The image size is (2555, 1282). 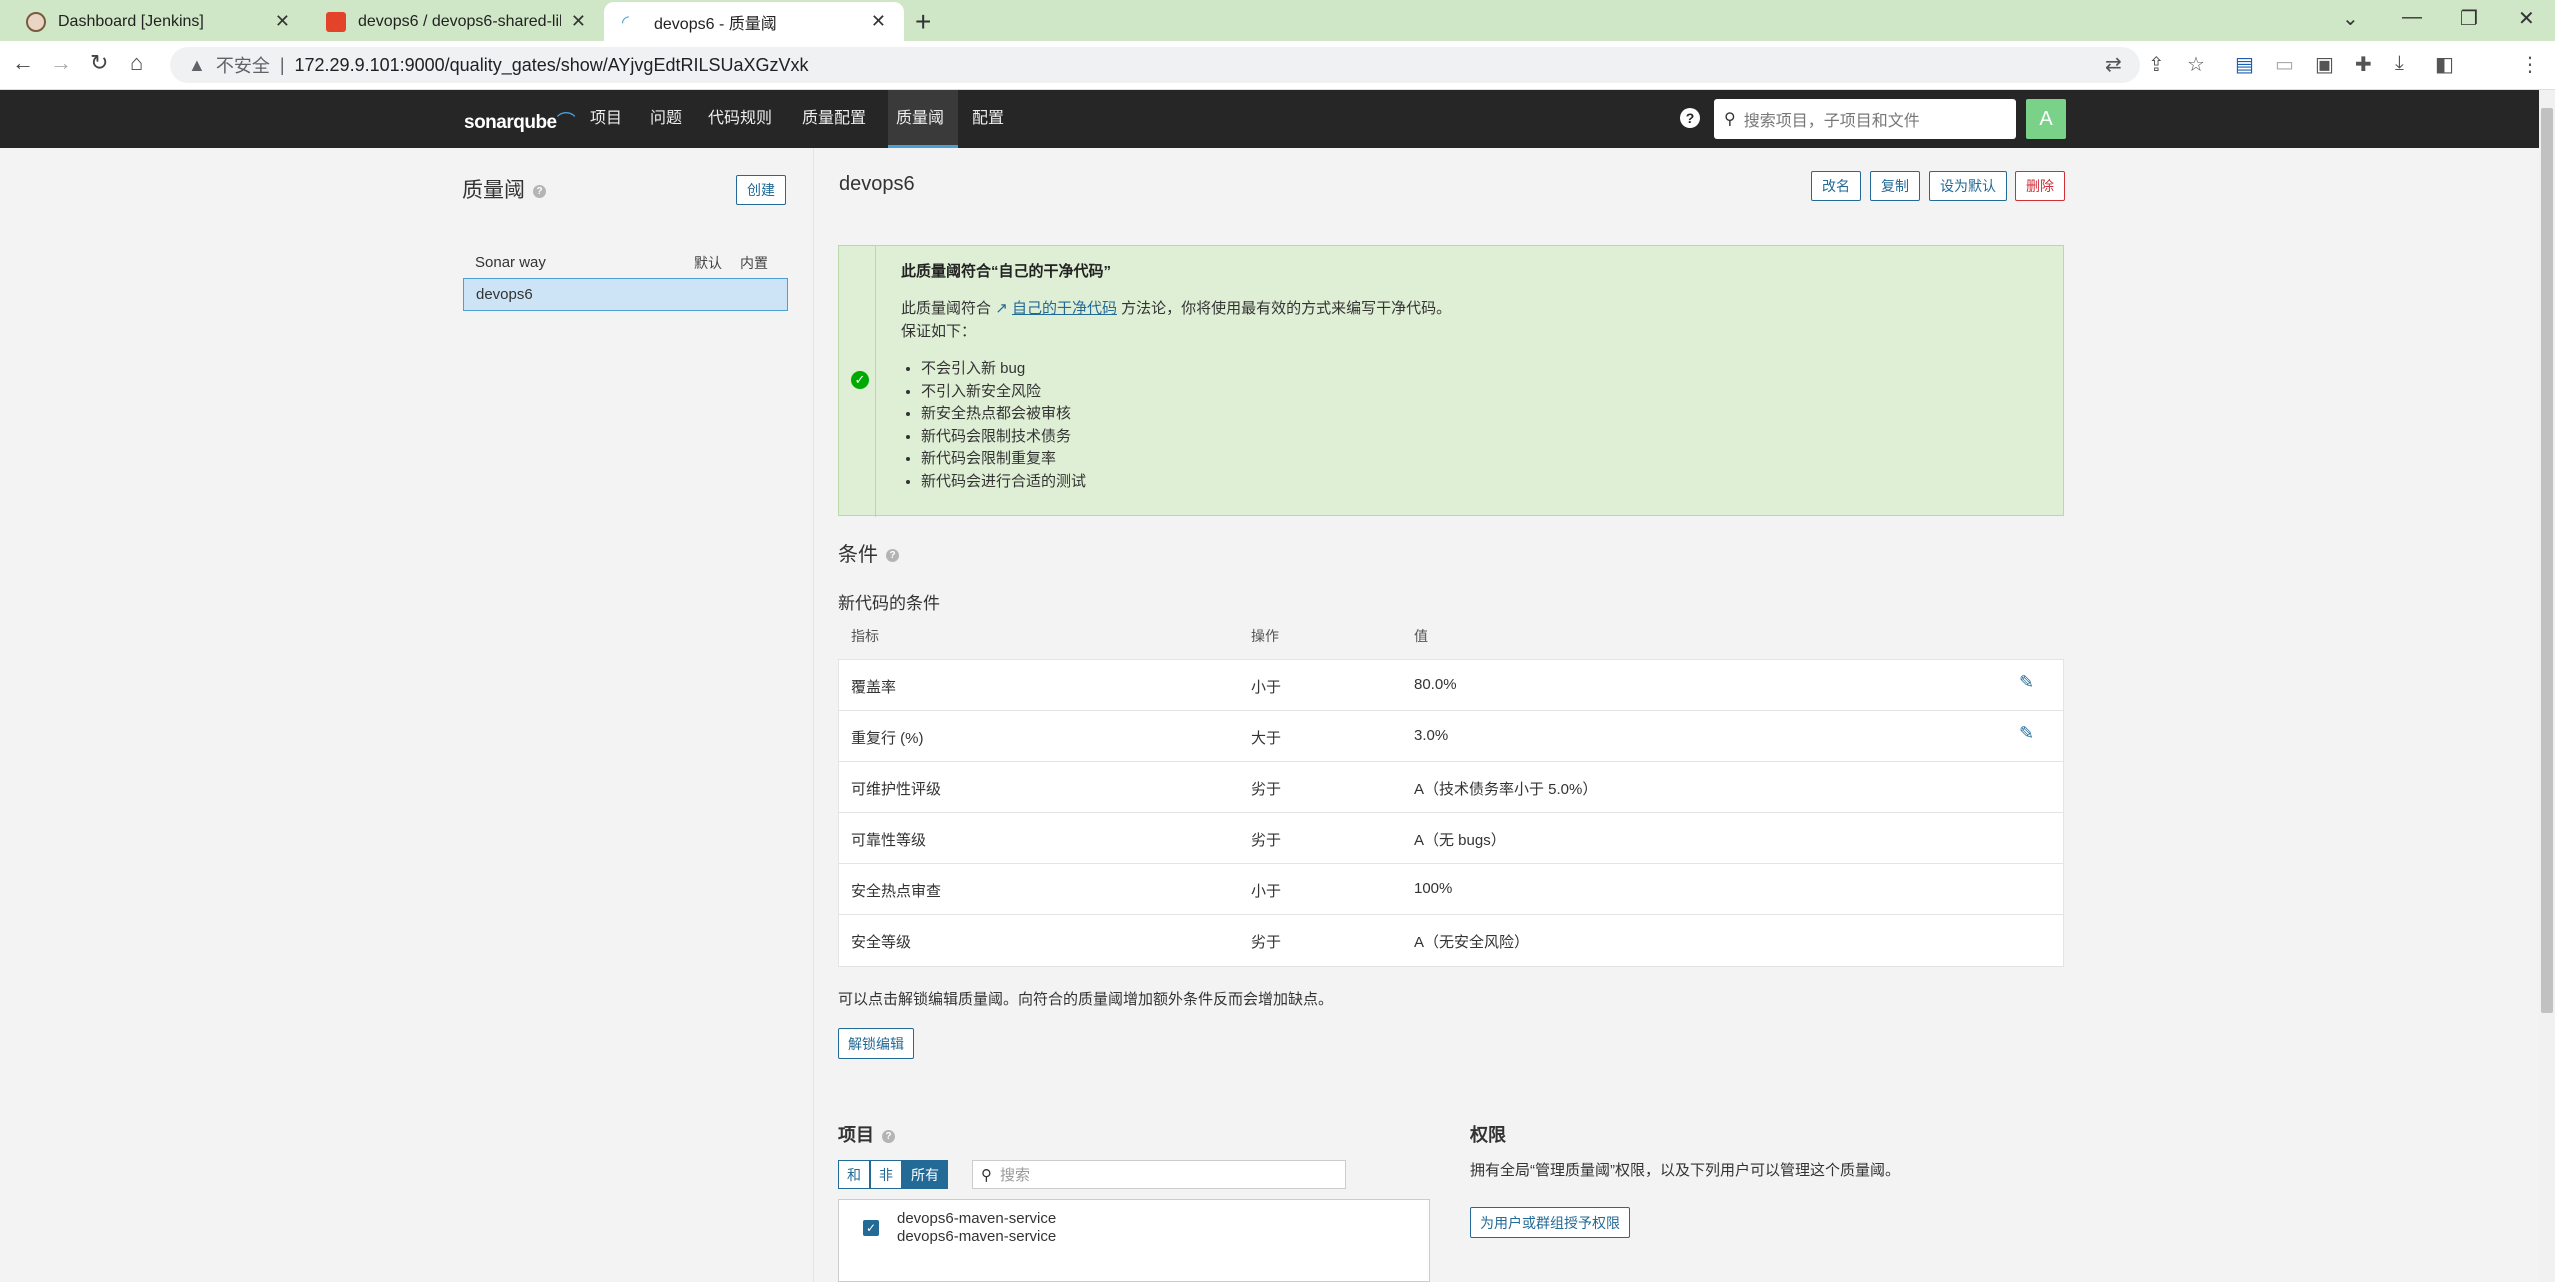 What do you see at coordinates (2444, 64) in the screenshot?
I see `sidepanel-icon: ◧` at bounding box center [2444, 64].